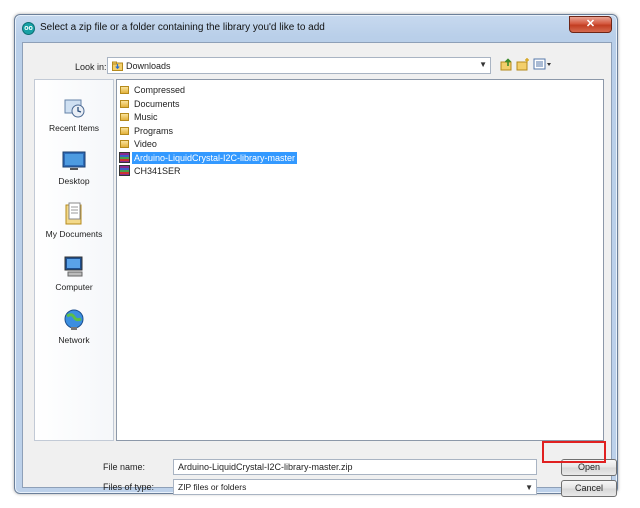  Describe the element at coordinates (74, 108) in the screenshot. I see `recent-items-icon` at that location.